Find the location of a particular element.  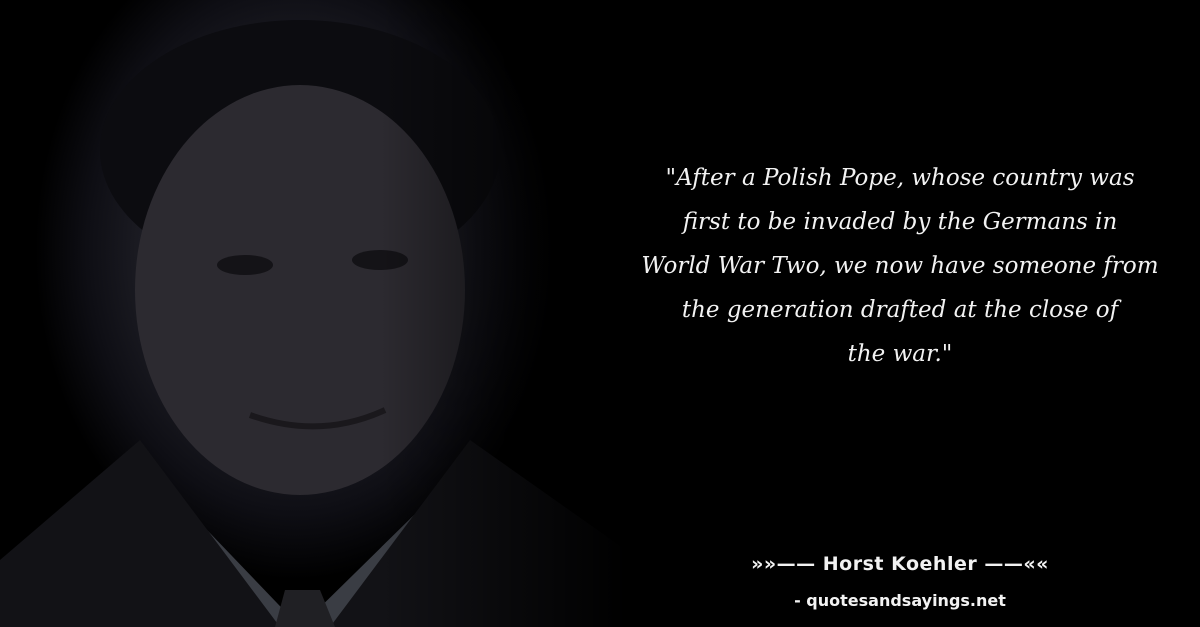

quote-author: »»—— Horst Koehler ——«« is located at coordinates (900, 564).